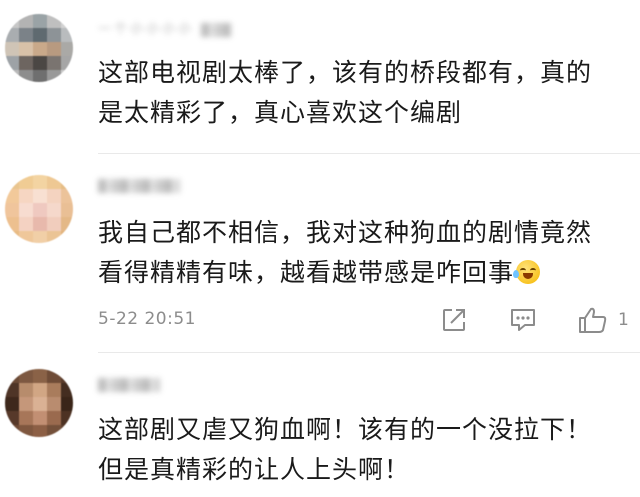 The image size is (640, 497). What do you see at coordinates (280, 112) in the screenshot?
I see `comment-line: 是太精彩了，真心喜欢这个编剧` at bounding box center [280, 112].